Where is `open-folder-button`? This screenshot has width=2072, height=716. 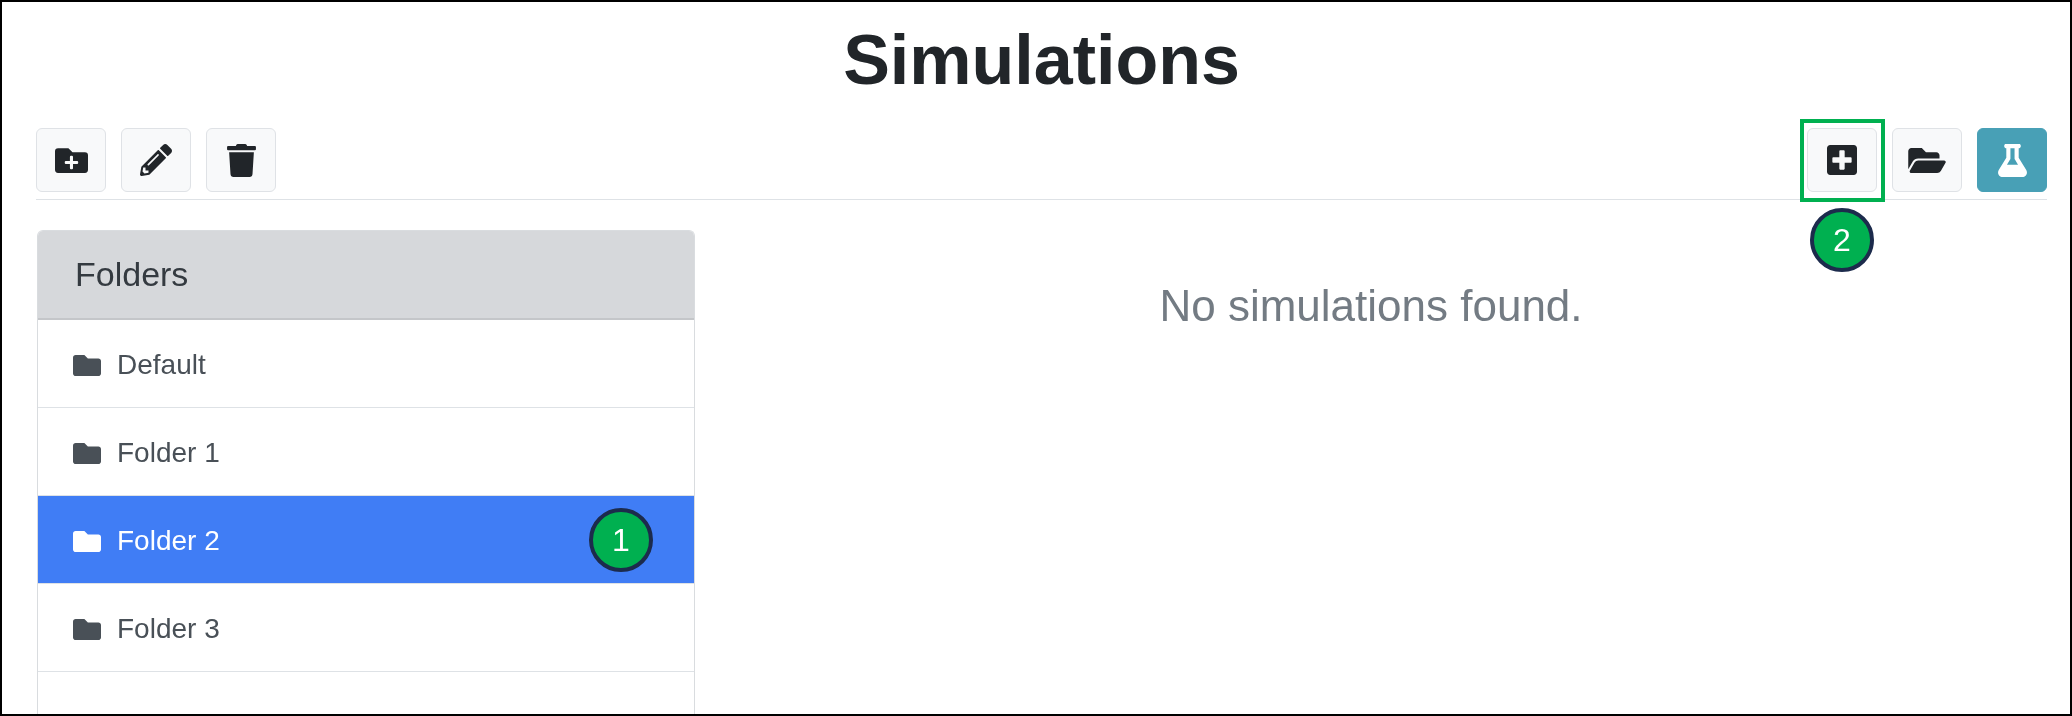 open-folder-button is located at coordinates (1927, 160).